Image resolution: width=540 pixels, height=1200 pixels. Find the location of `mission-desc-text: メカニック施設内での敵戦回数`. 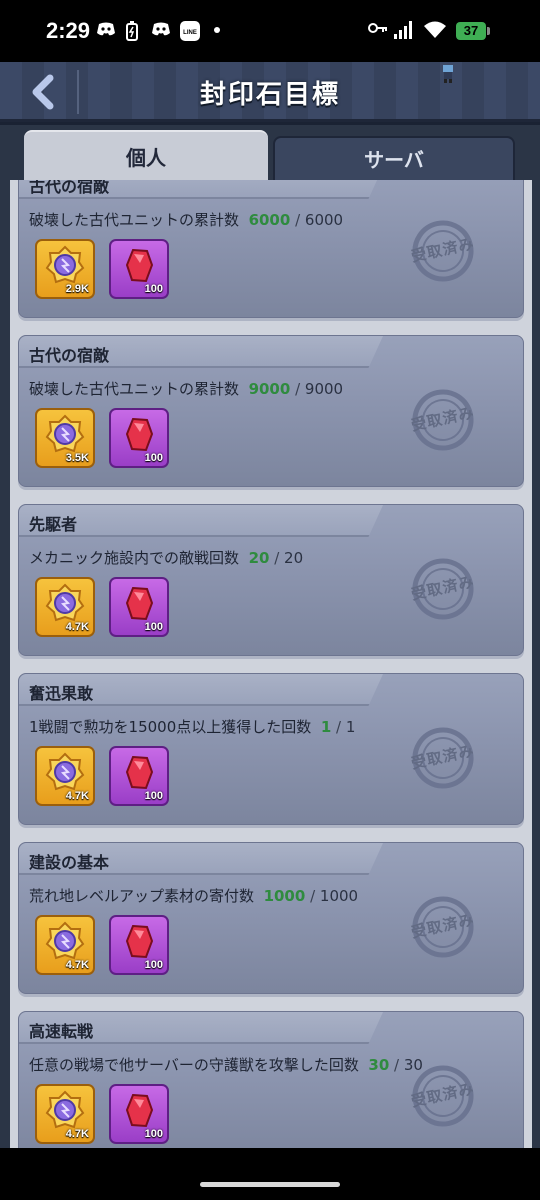

mission-desc-text: メカニック施設内での敵戦回数 is located at coordinates (134, 558).